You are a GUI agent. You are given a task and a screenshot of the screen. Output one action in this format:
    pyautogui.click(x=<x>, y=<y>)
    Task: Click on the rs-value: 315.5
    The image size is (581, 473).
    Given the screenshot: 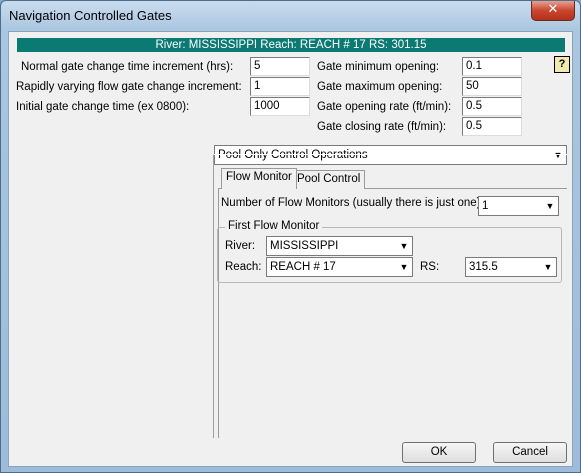 What is the action you would take?
    pyautogui.click(x=483, y=267)
    